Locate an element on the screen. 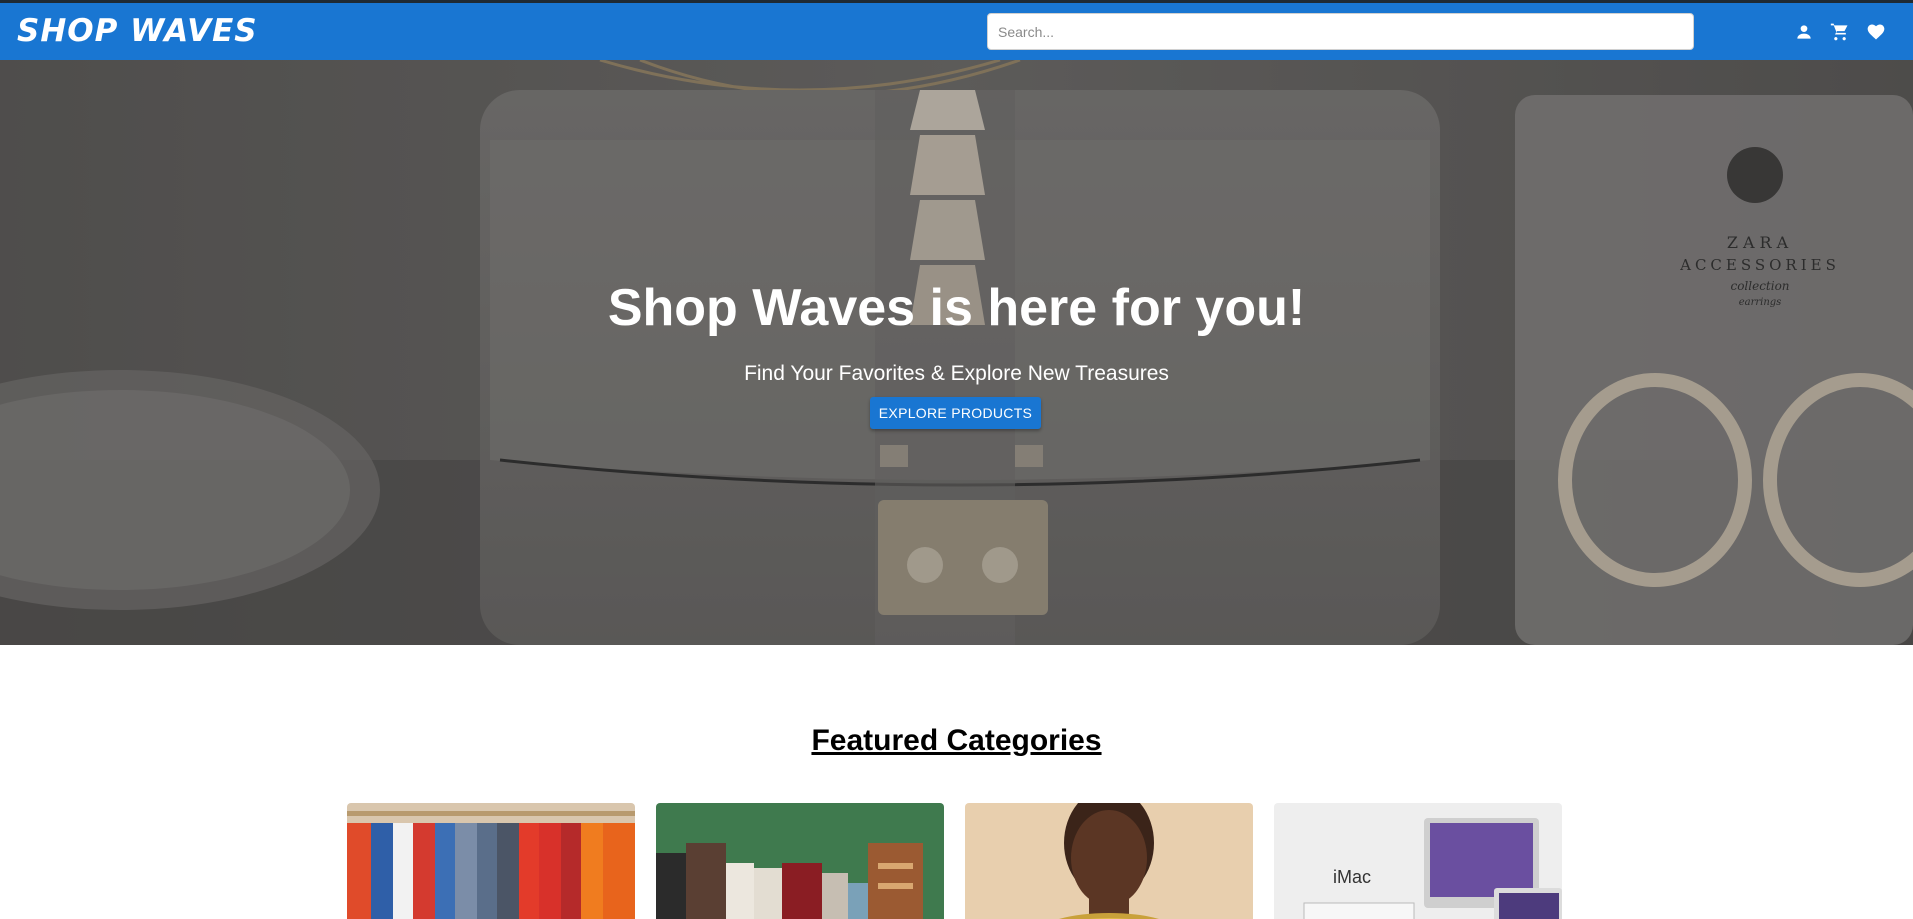 This screenshot has height=919, width=1913. navbar: SHOP WAVES is located at coordinates (956, 31).